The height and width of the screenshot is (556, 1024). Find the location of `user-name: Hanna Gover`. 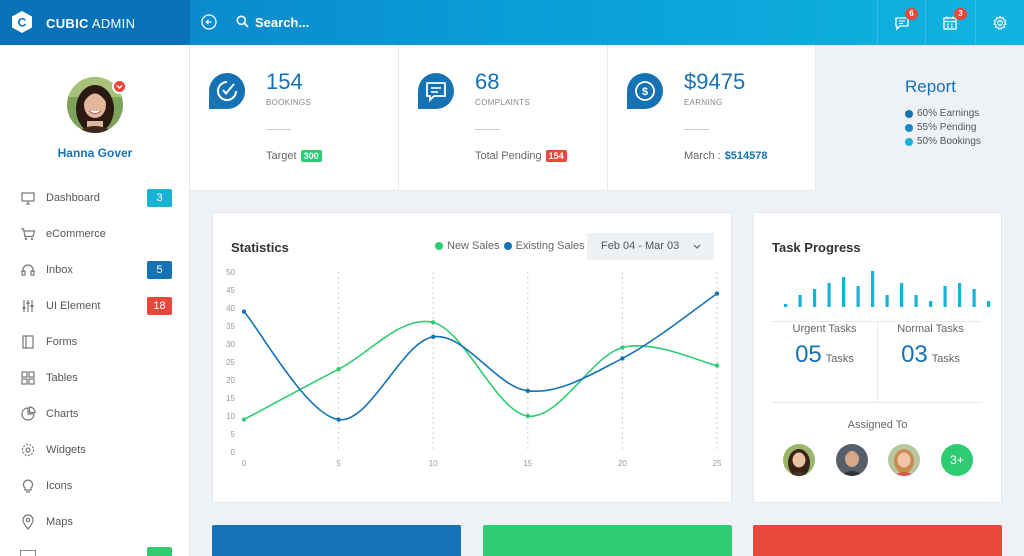

user-name: Hanna Gover is located at coordinates (95, 153).